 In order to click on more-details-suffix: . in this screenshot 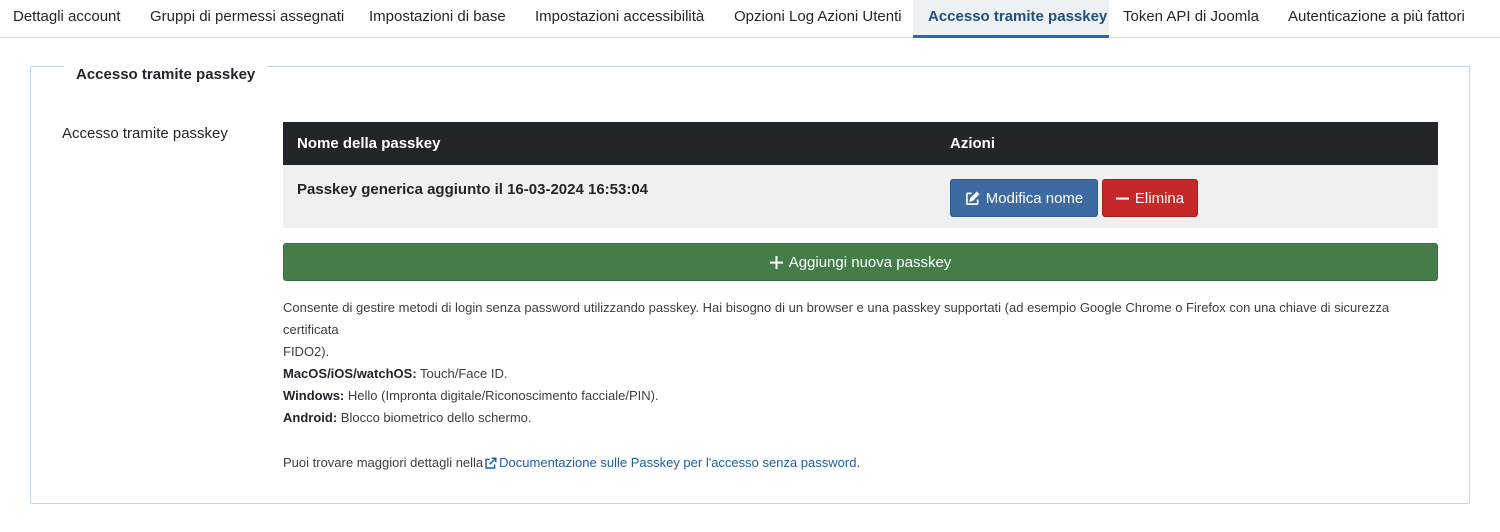, I will do `click(858, 462)`.